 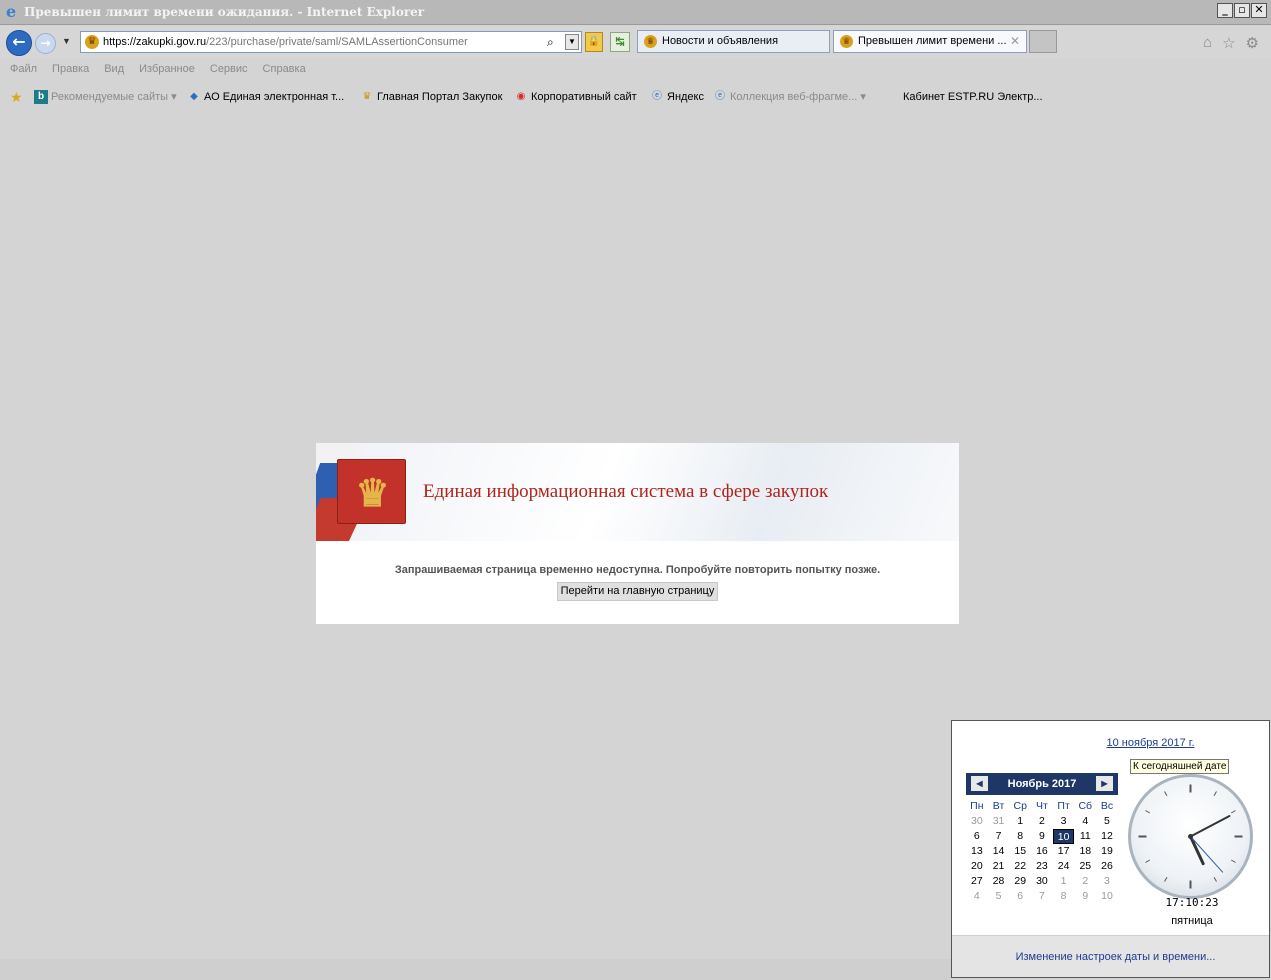 What do you see at coordinates (1192, 902) in the screenshot?
I see `digital-time: 17:10:23` at bounding box center [1192, 902].